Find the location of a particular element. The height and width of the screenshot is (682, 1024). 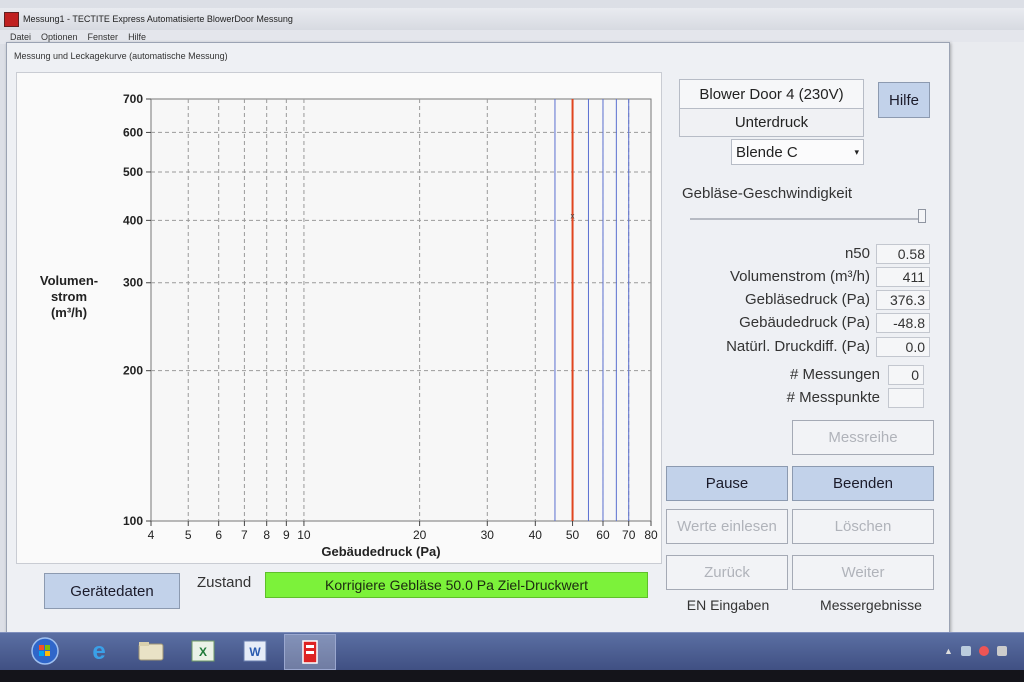

chevron-down-icon: ▾ is located at coordinates (856, 151).